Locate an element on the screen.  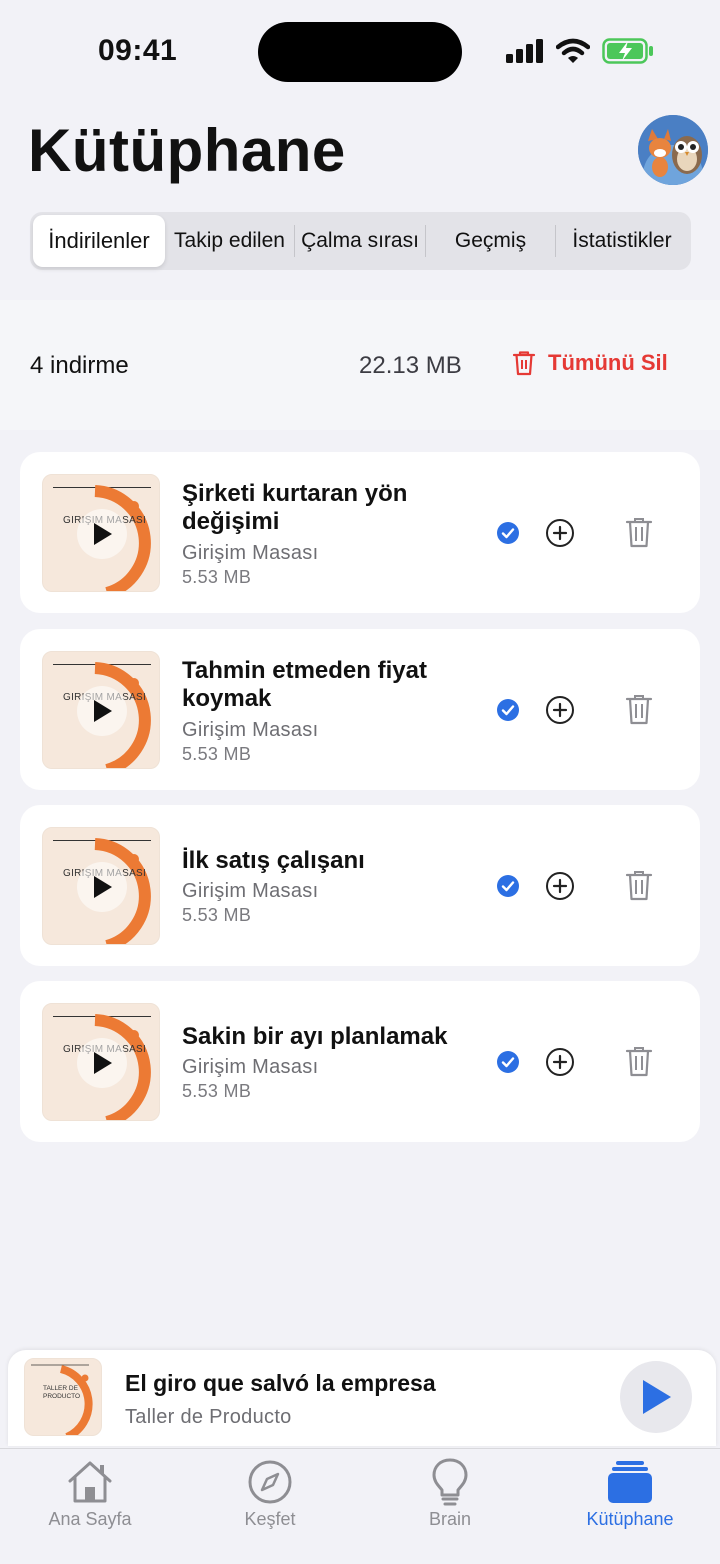
tabbar-item-home: Ana Sayfa is located at coordinates (90, 1494).